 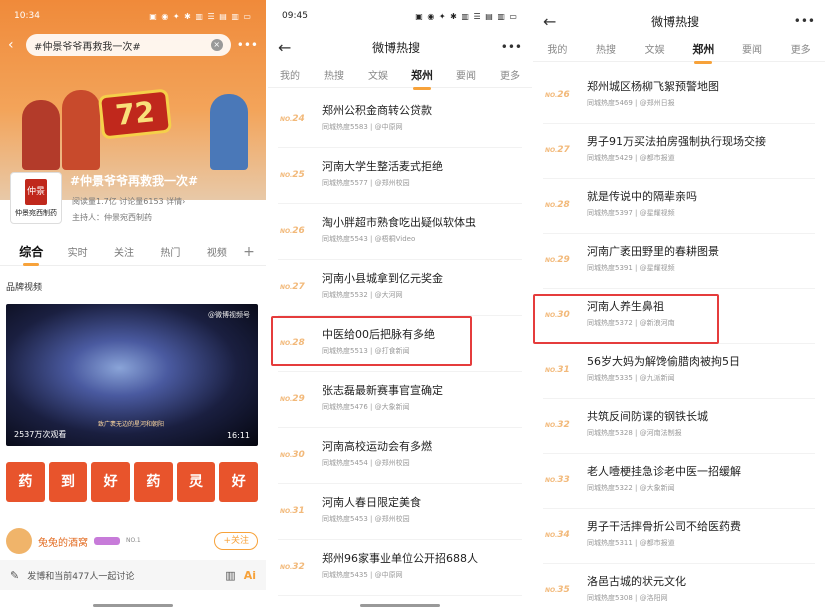 What do you see at coordinates (382, 390) in the screenshot?
I see `hot-item-title: 张志磊最新赛事官宣确定` at bounding box center [382, 390].